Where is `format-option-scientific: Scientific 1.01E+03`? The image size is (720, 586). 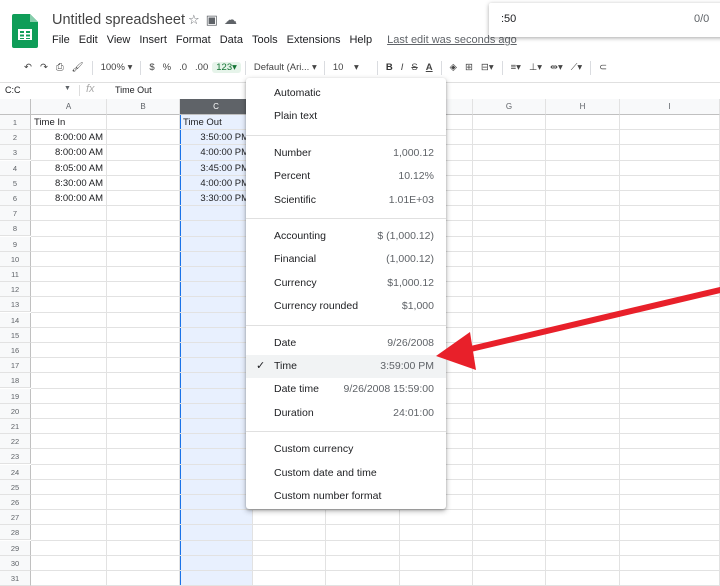 format-option-scientific: Scientific 1.01E+03 is located at coordinates (346, 200).